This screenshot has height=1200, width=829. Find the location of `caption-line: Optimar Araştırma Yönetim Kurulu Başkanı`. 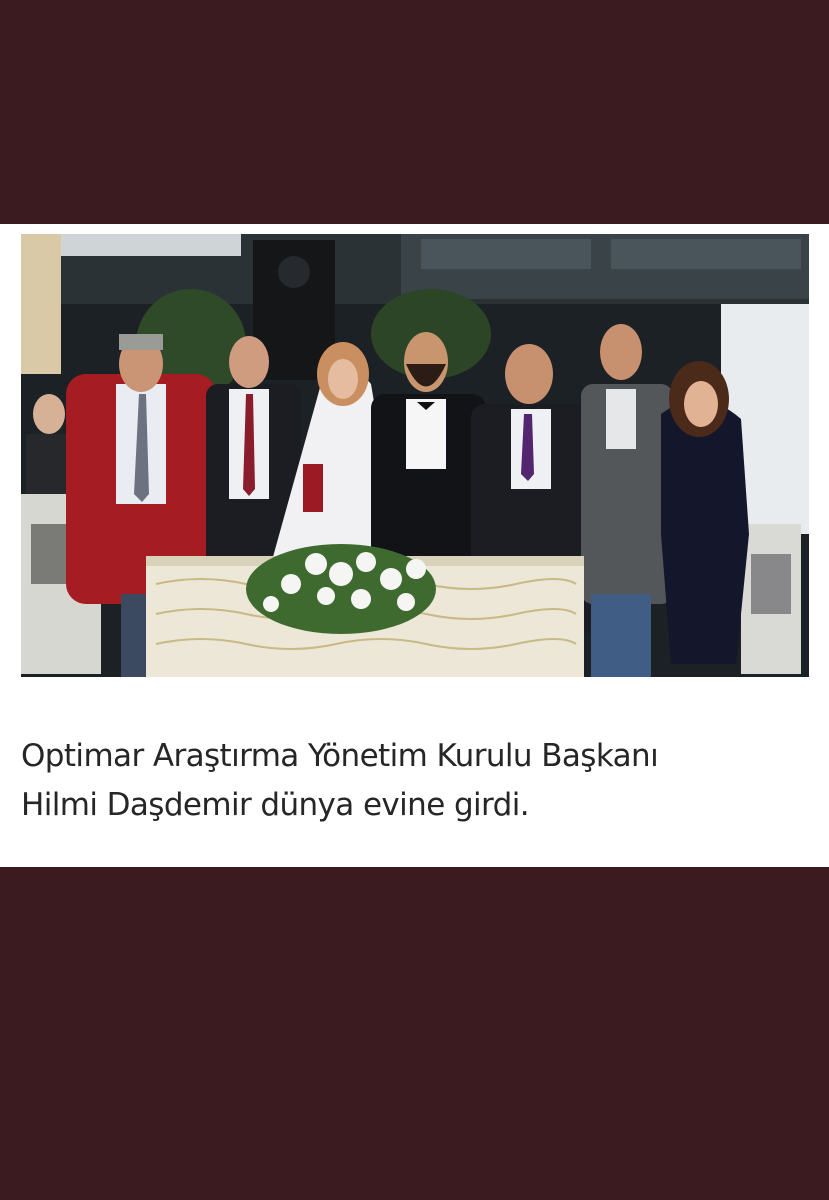

caption-line: Optimar Araştırma Yönetim Kurulu Başkanı is located at coordinates (340, 756).